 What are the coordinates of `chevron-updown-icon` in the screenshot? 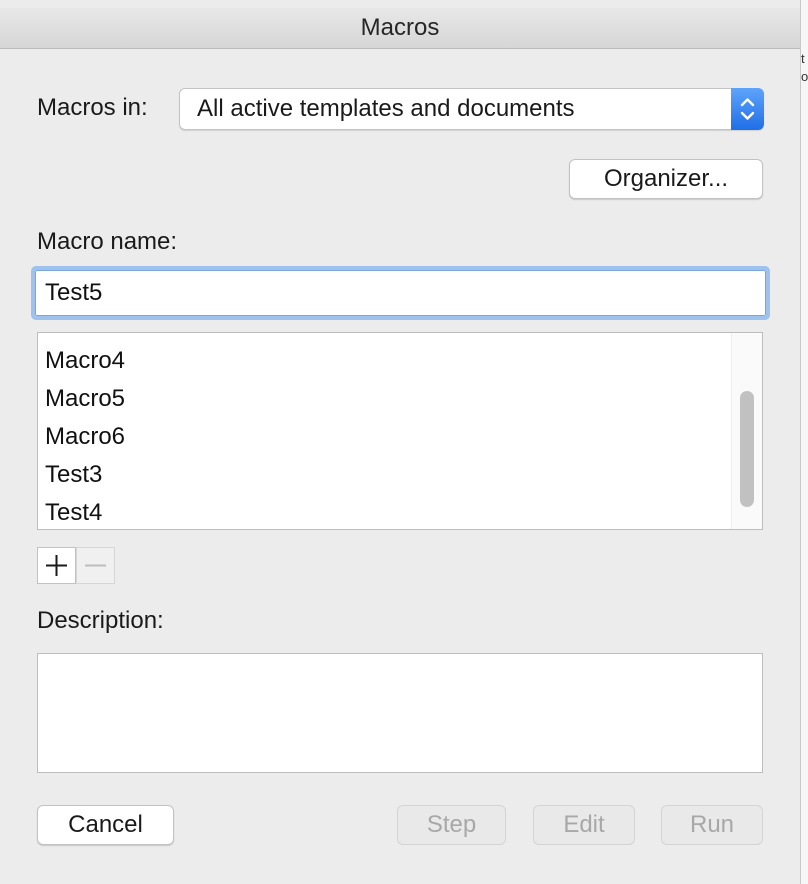 It's located at (747, 109).